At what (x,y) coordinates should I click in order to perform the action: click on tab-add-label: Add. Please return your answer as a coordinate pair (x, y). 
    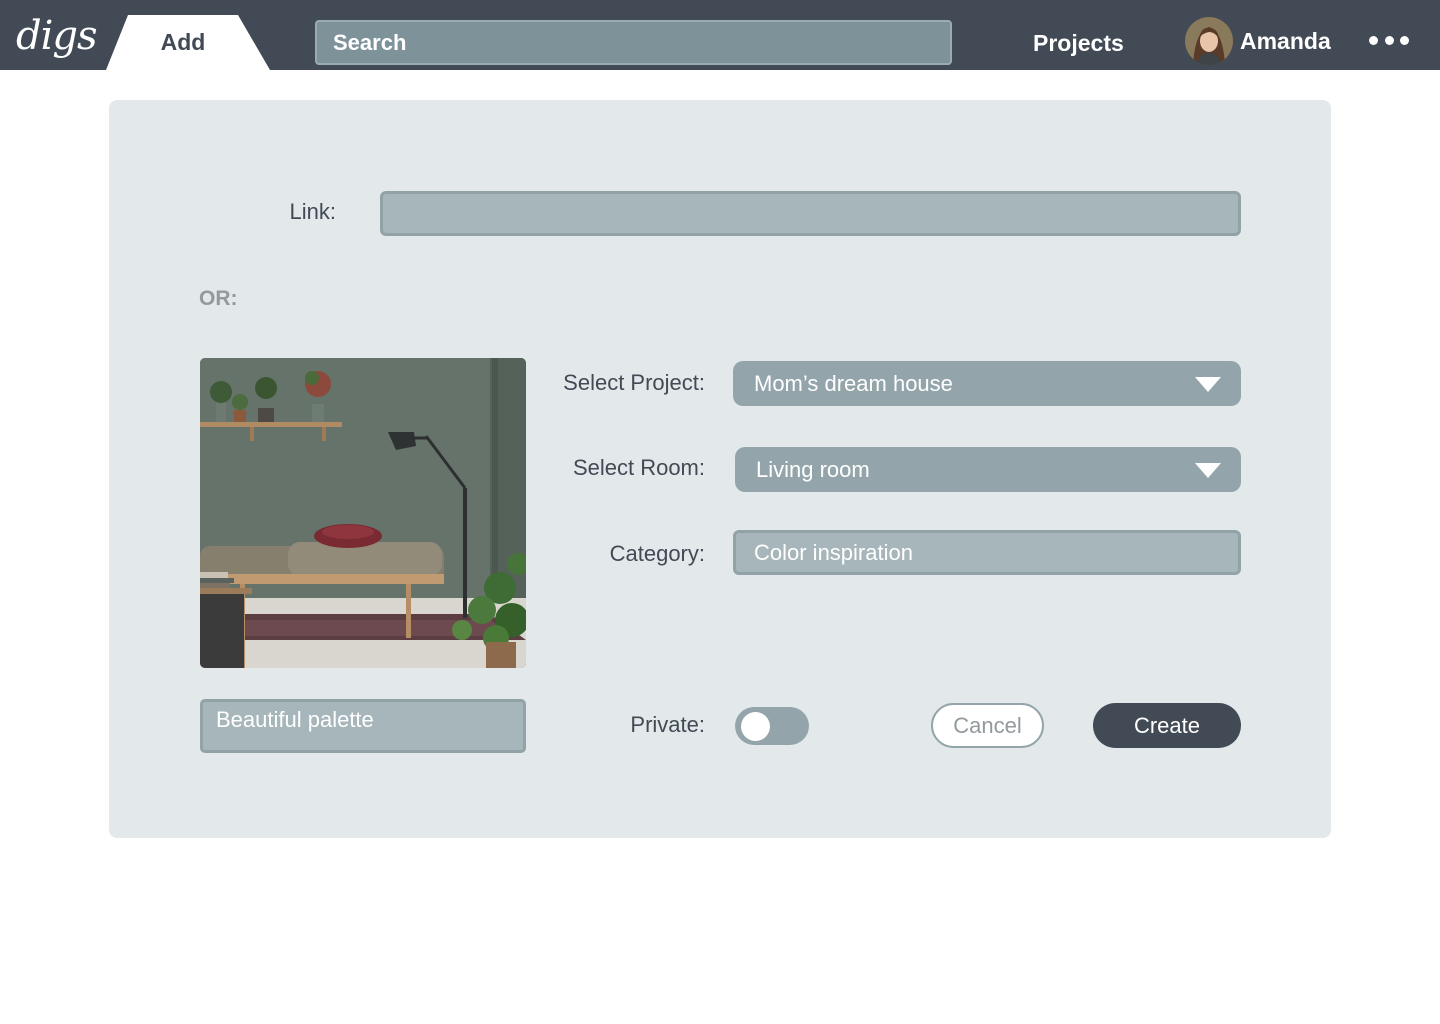
    Looking at the image, I should click on (183, 42).